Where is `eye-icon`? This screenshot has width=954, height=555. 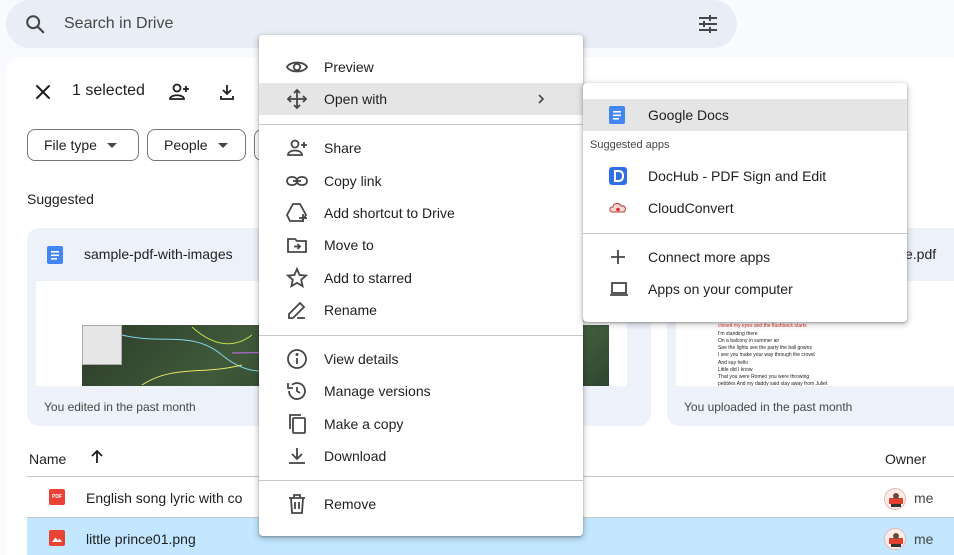
eye-icon is located at coordinates (297, 67).